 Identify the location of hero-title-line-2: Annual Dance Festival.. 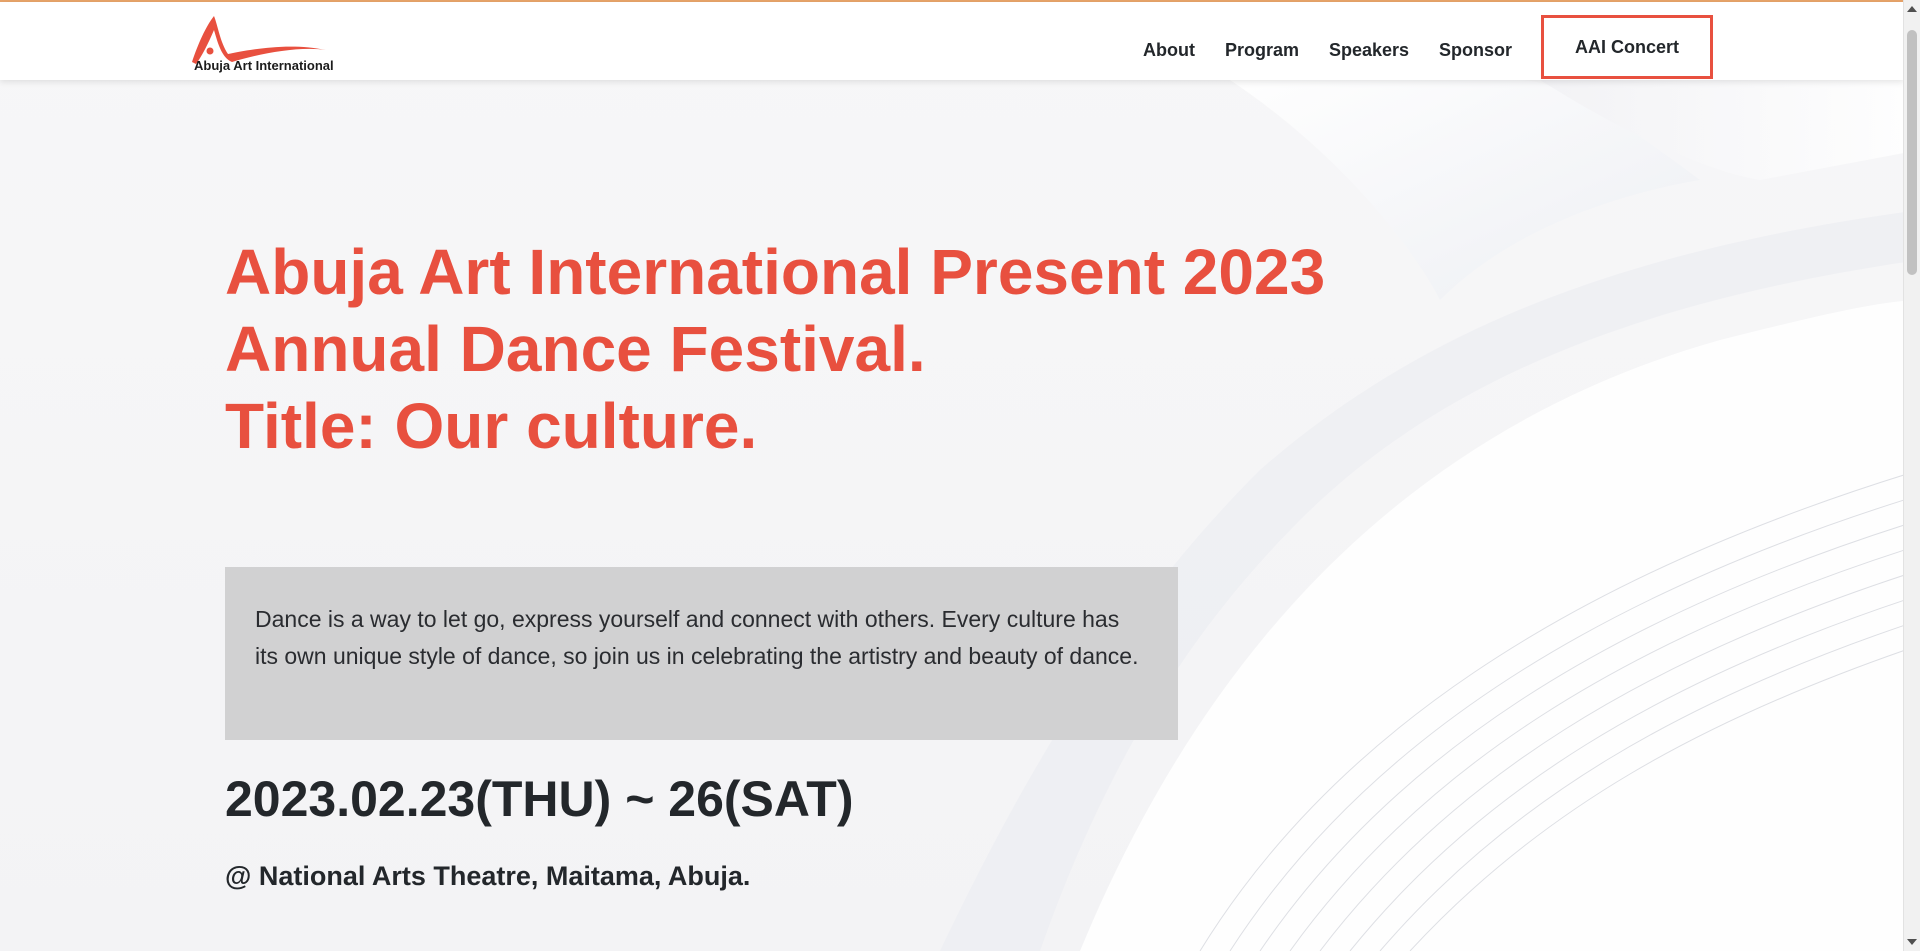
(575, 349).